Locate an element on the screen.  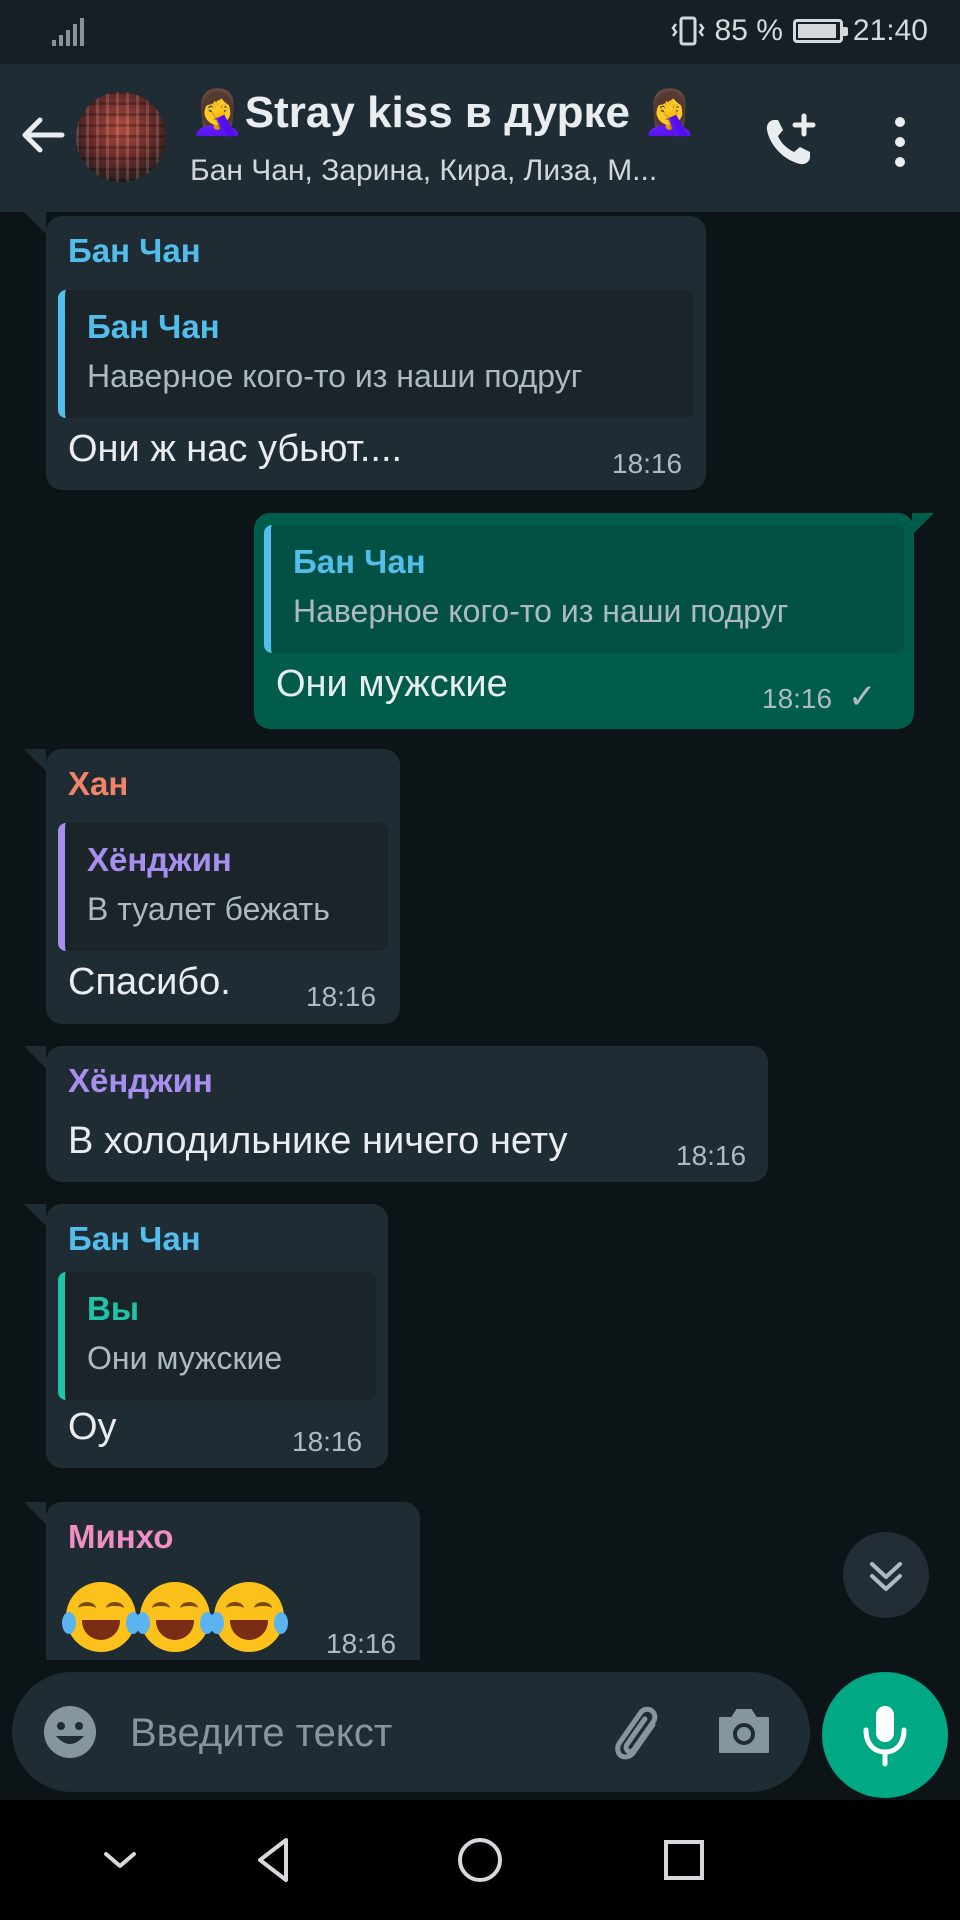
message-bubble: Хёнджин В холодильнике ничего нету 18:16 is located at coordinates (407, 1114).